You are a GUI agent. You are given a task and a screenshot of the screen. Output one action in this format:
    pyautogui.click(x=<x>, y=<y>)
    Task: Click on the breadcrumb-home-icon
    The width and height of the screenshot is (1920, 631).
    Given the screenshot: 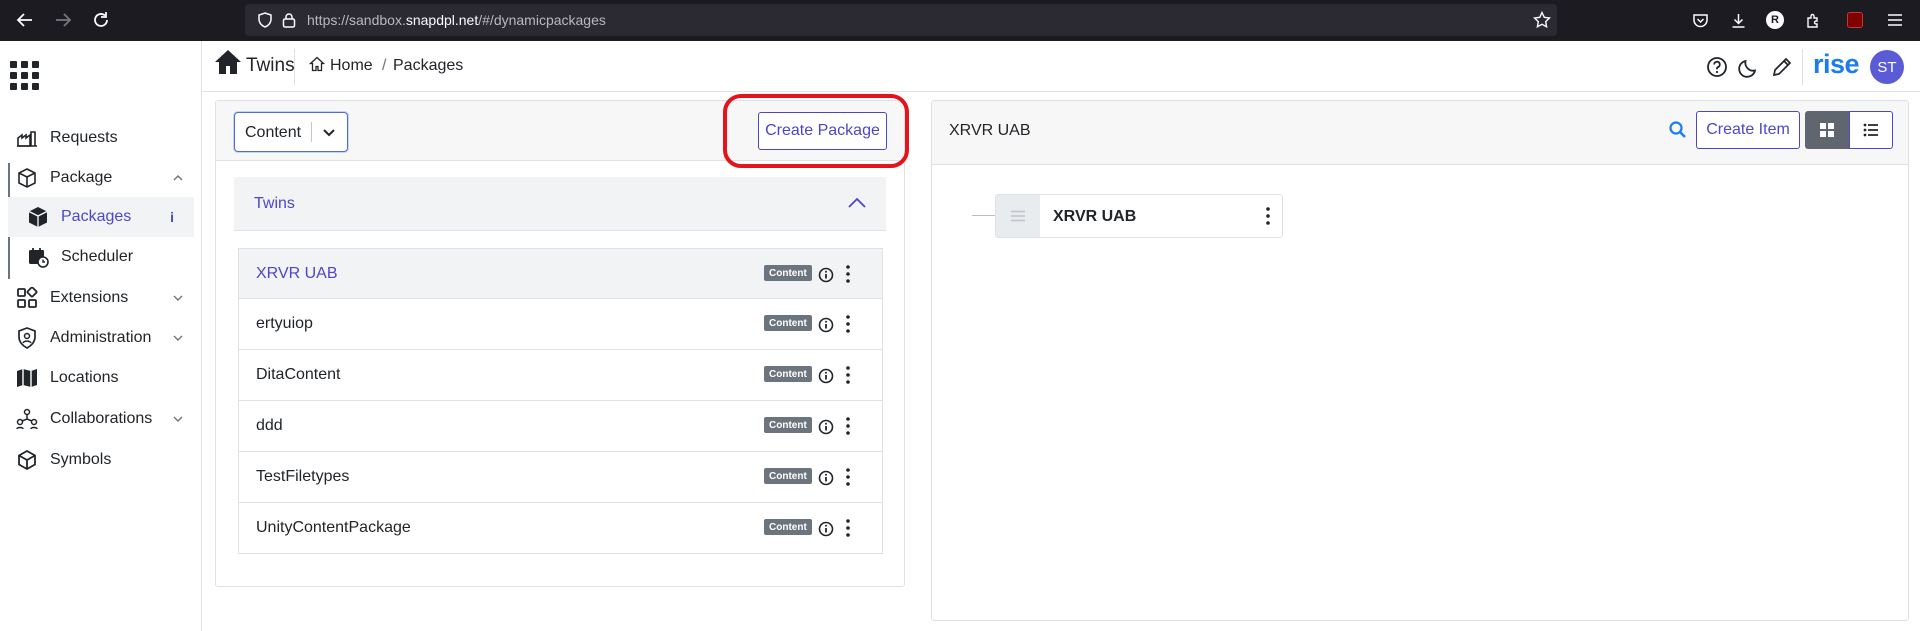 What is the action you would take?
    pyautogui.click(x=317, y=64)
    